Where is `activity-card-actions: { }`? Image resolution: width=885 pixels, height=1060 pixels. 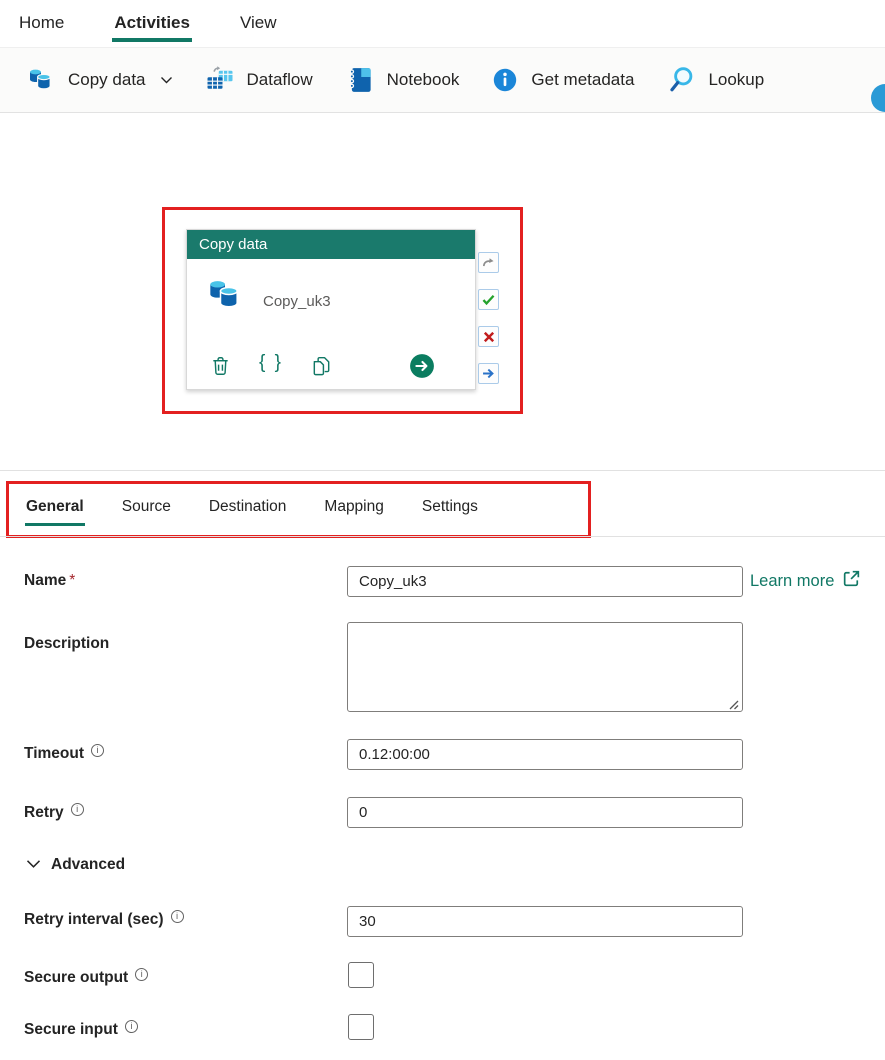 activity-card-actions: { } is located at coordinates (331, 366).